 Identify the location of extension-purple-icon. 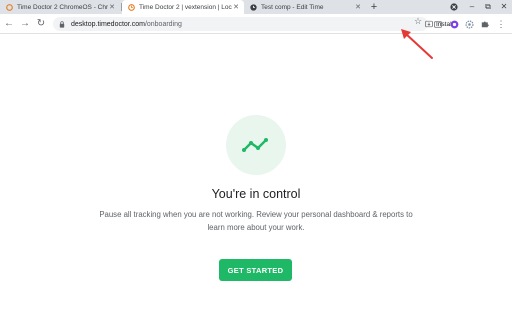
(454, 24).